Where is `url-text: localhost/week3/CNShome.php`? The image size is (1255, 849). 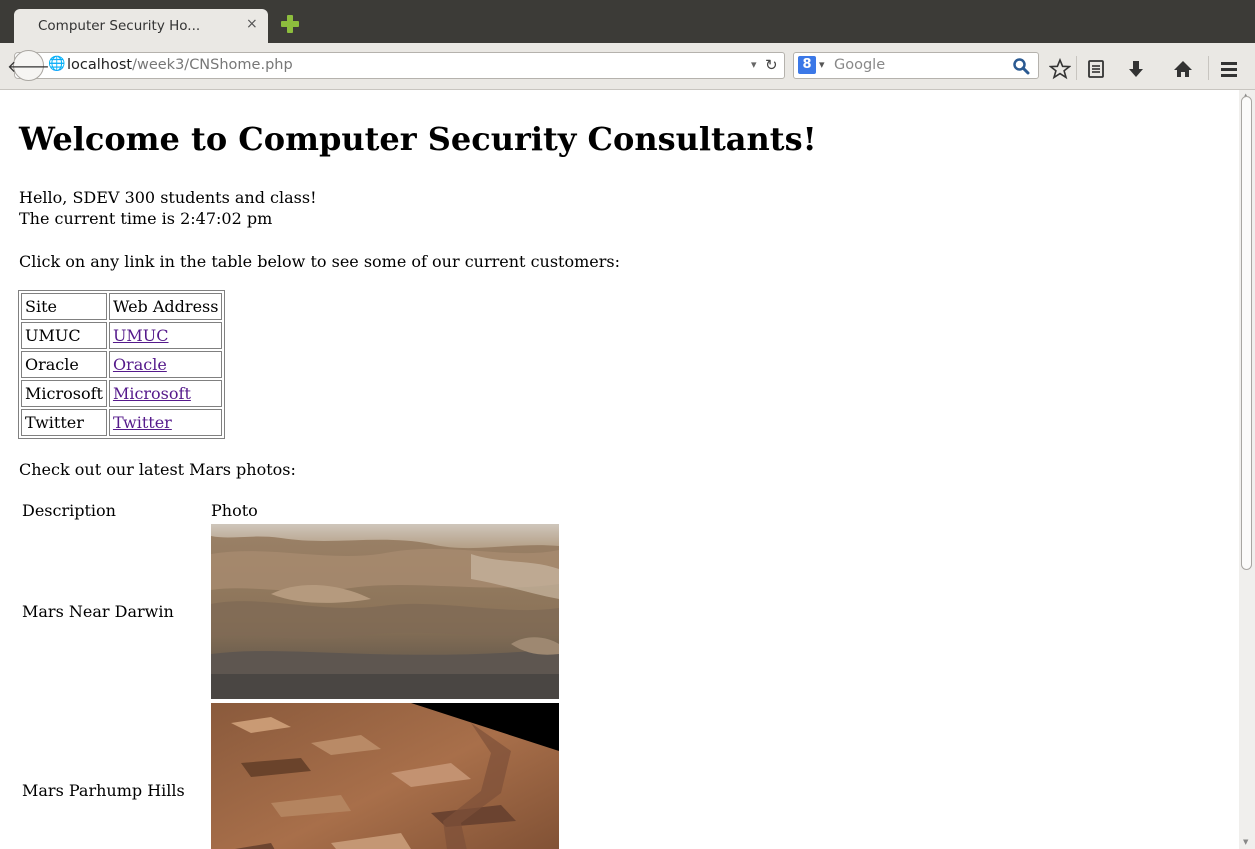
url-text: localhost/week3/CNShome.php is located at coordinates (180, 65).